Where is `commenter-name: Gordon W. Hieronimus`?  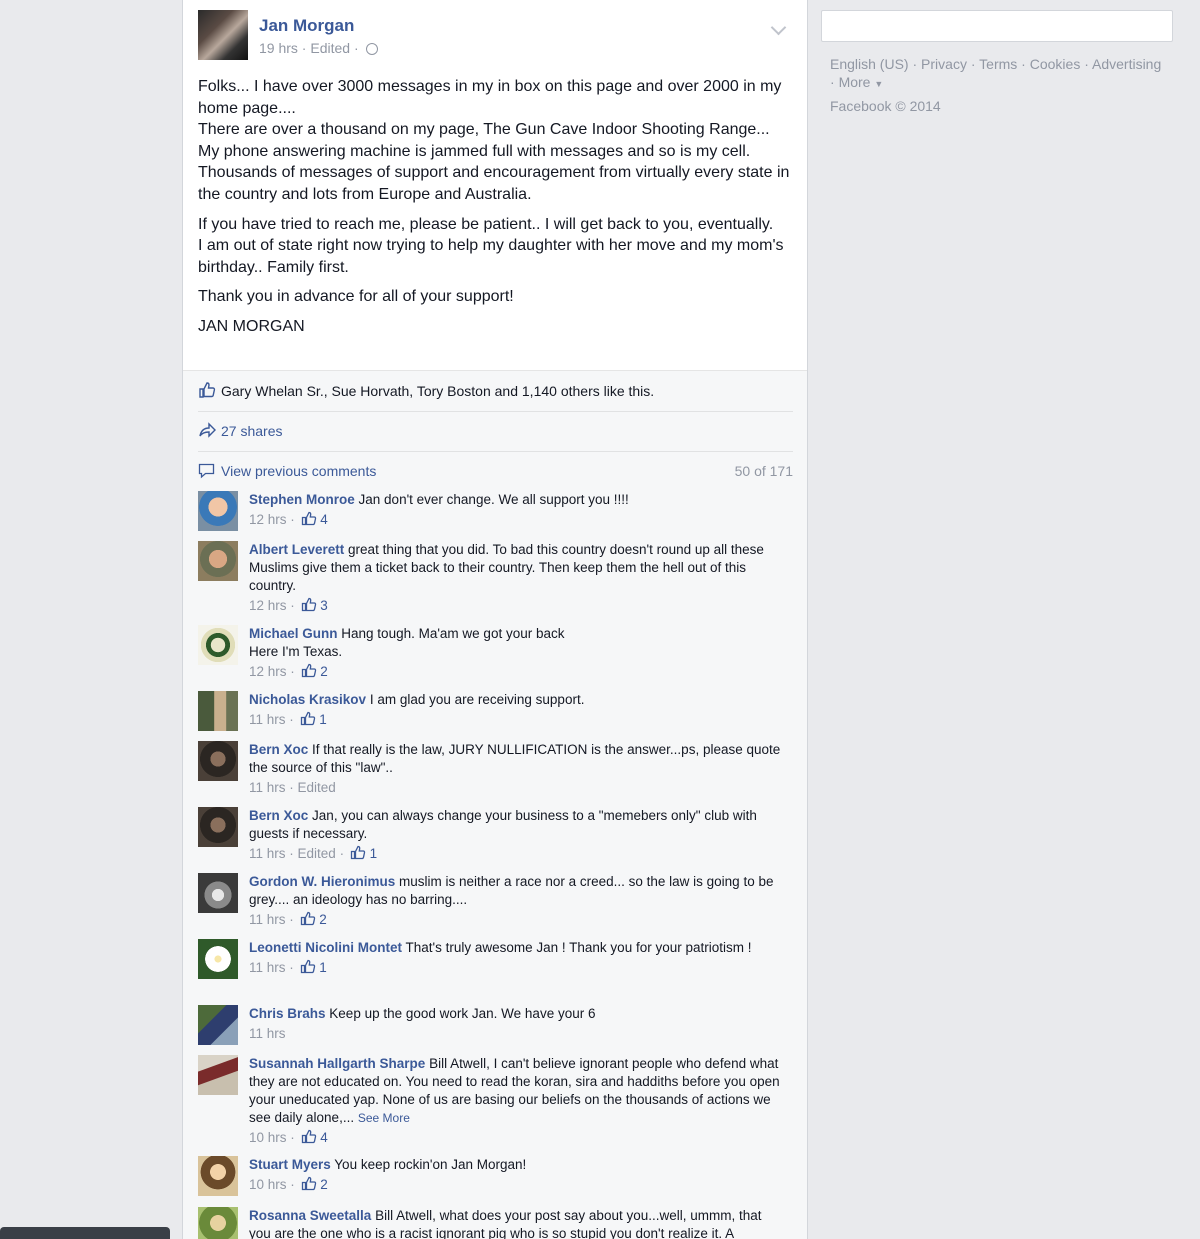
commenter-name: Gordon W. Hieronimus is located at coordinates (322, 881).